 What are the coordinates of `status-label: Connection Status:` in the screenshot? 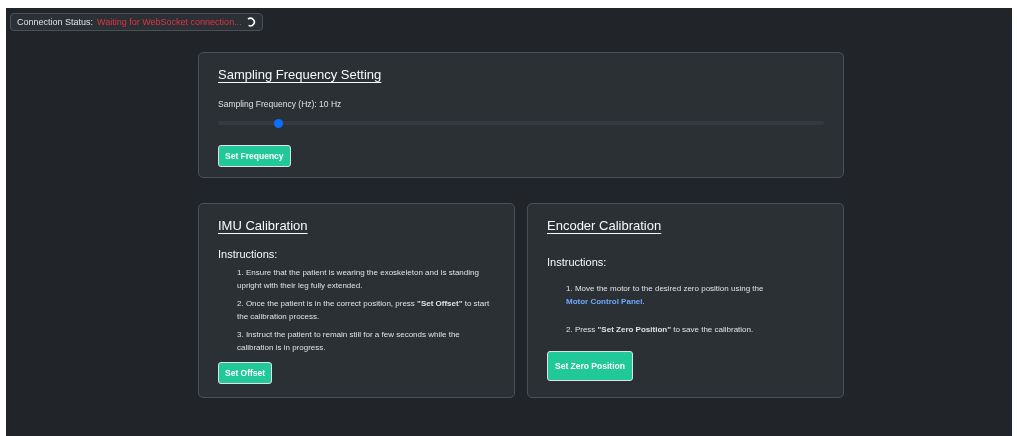 It's located at (55, 22).